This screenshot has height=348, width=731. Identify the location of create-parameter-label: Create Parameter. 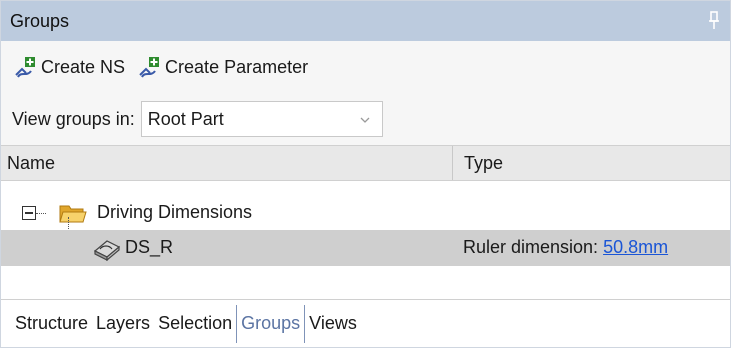
(237, 66).